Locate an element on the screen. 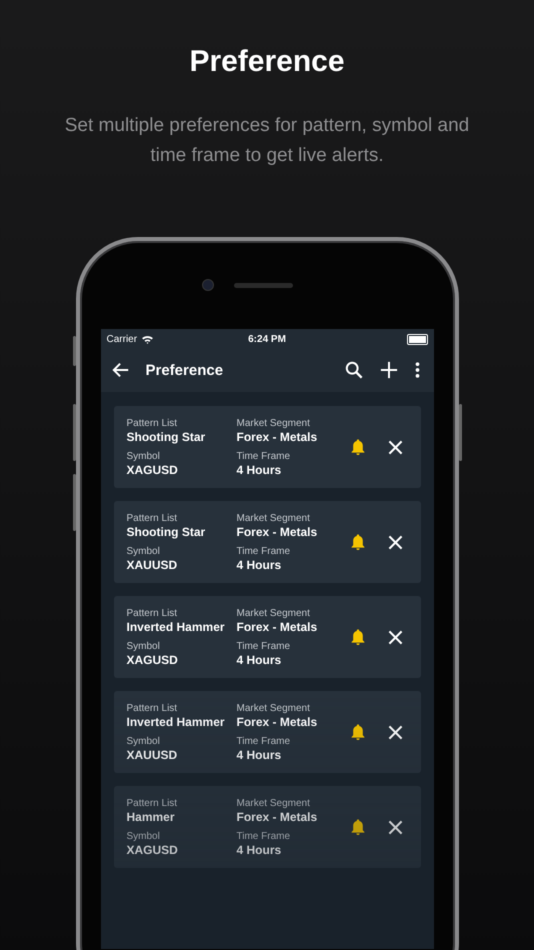 The width and height of the screenshot is (534, 950). preference-card: Pattern List Hammer Market Segment Forex - Metals Symbol XAGUSD Time Frame 4 Hours is located at coordinates (267, 827).